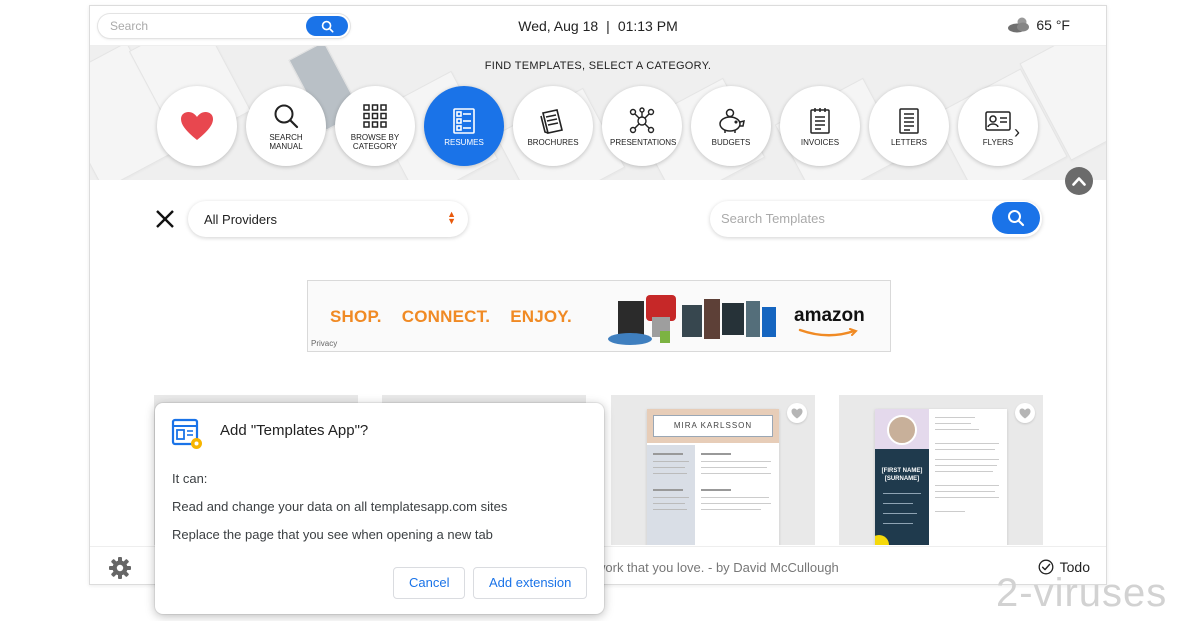  What do you see at coordinates (165, 219) in the screenshot?
I see `close-icon` at bounding box center [165, 219].